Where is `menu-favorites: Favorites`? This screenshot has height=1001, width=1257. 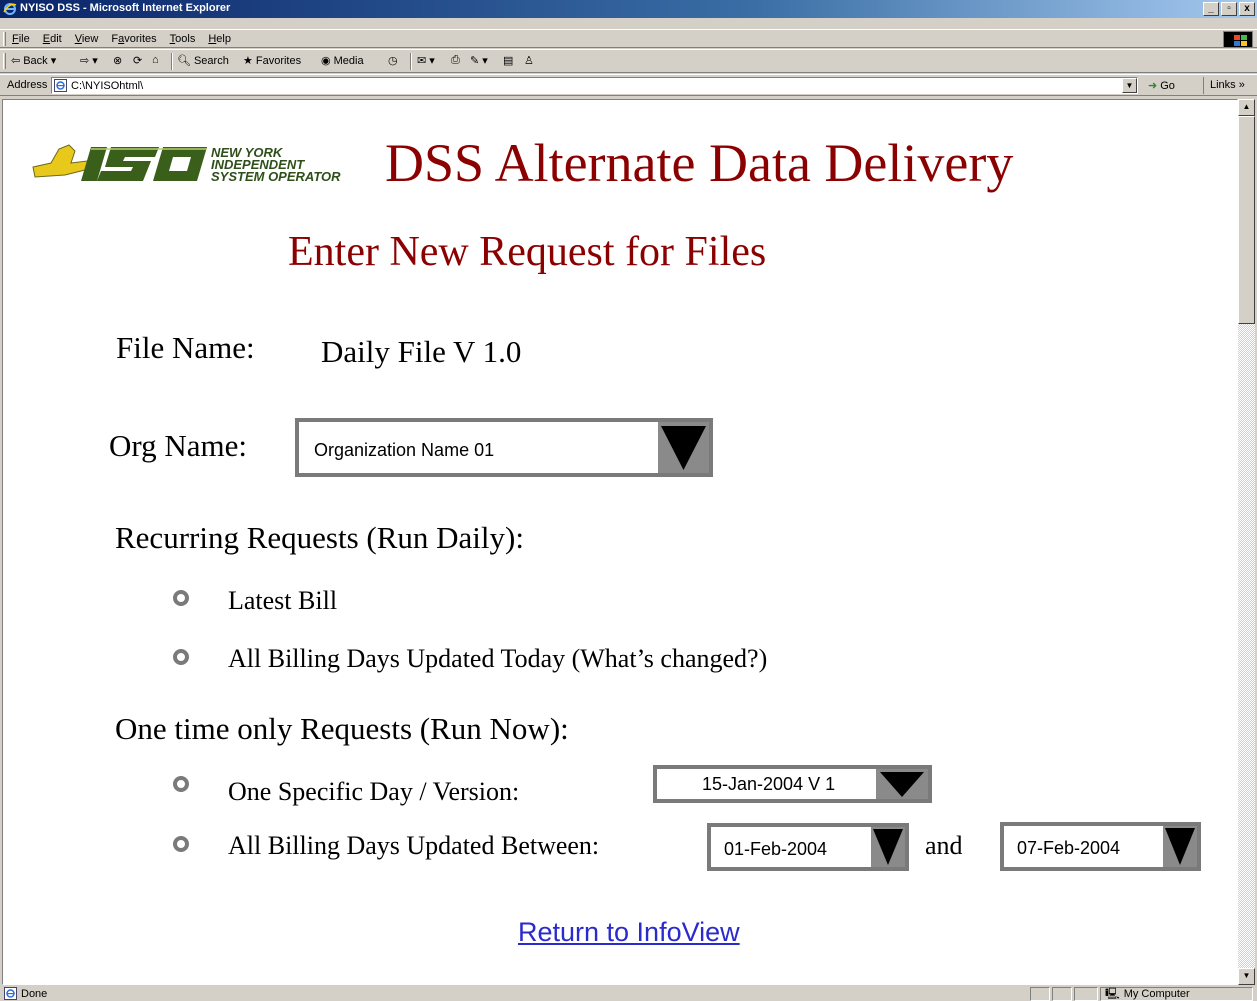 menu-favorites: Favorites is located at coordinates (133, 39).